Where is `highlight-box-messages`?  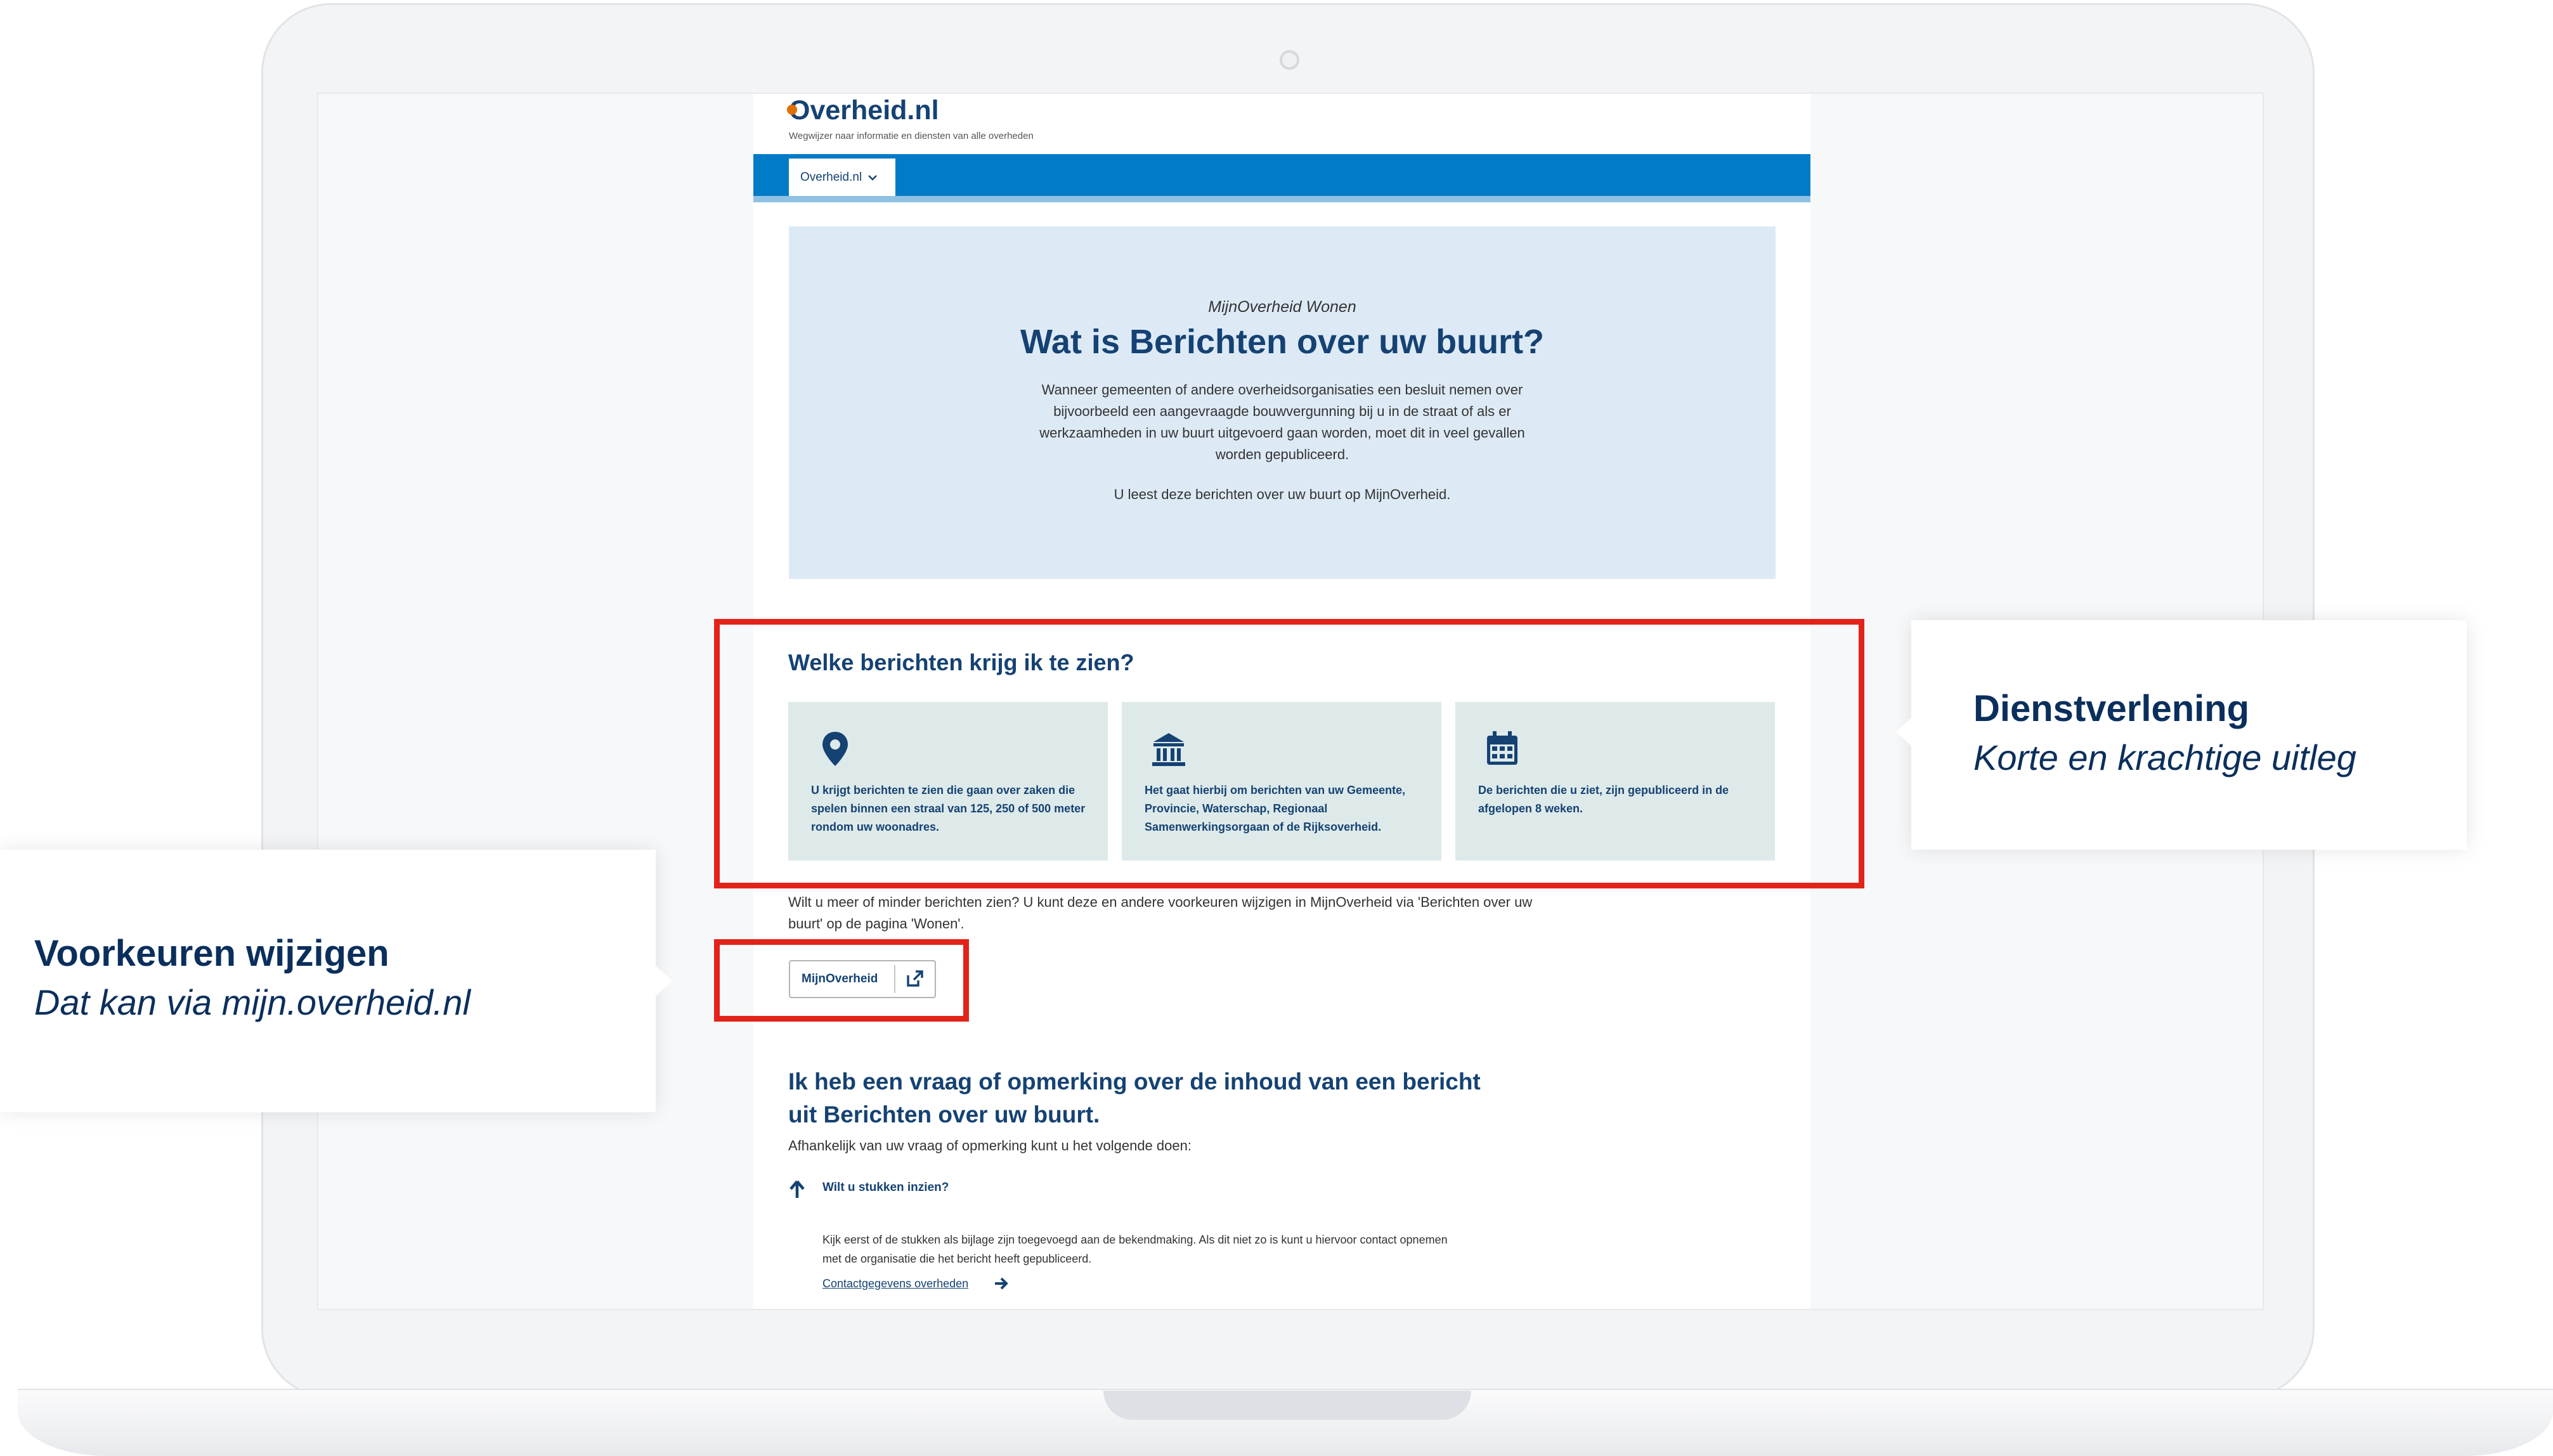 highlight-box-messages is located at coordinates (1289, 753).